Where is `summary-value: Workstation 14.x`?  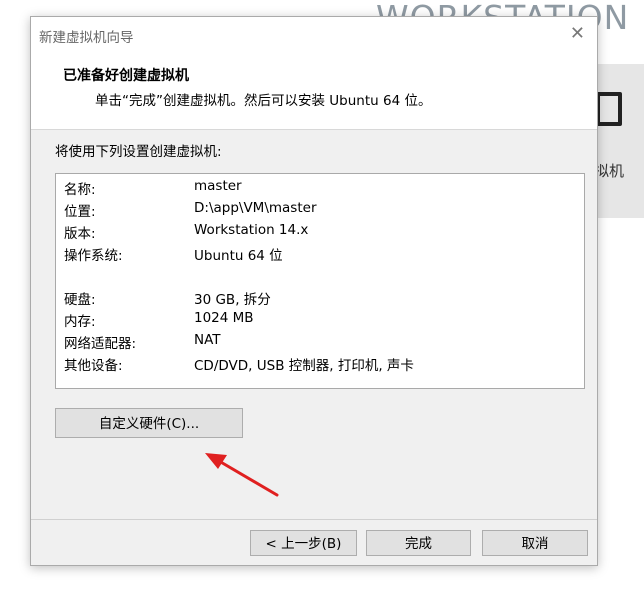
summary-value: Workstation 14.x is located at coordinates (251, 230).